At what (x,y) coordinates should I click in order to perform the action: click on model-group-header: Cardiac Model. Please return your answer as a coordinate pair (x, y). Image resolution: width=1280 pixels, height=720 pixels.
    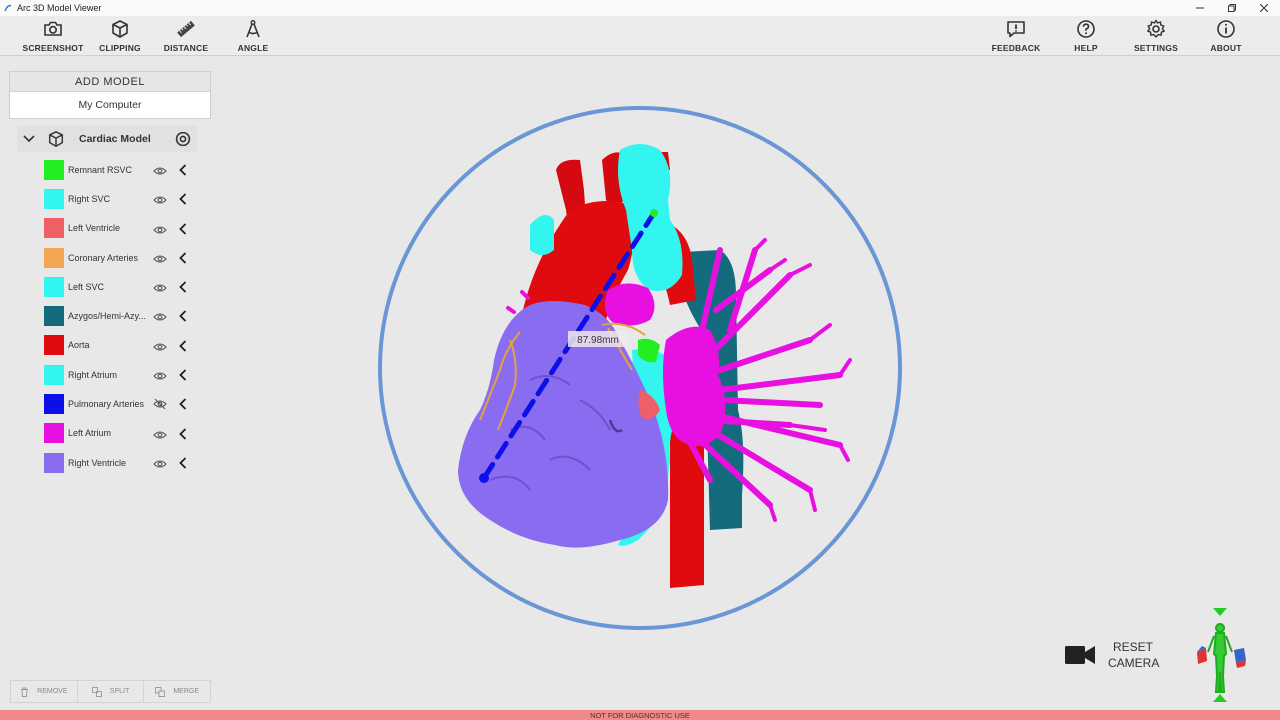
    Looking at the image, I should click on (107, 139).